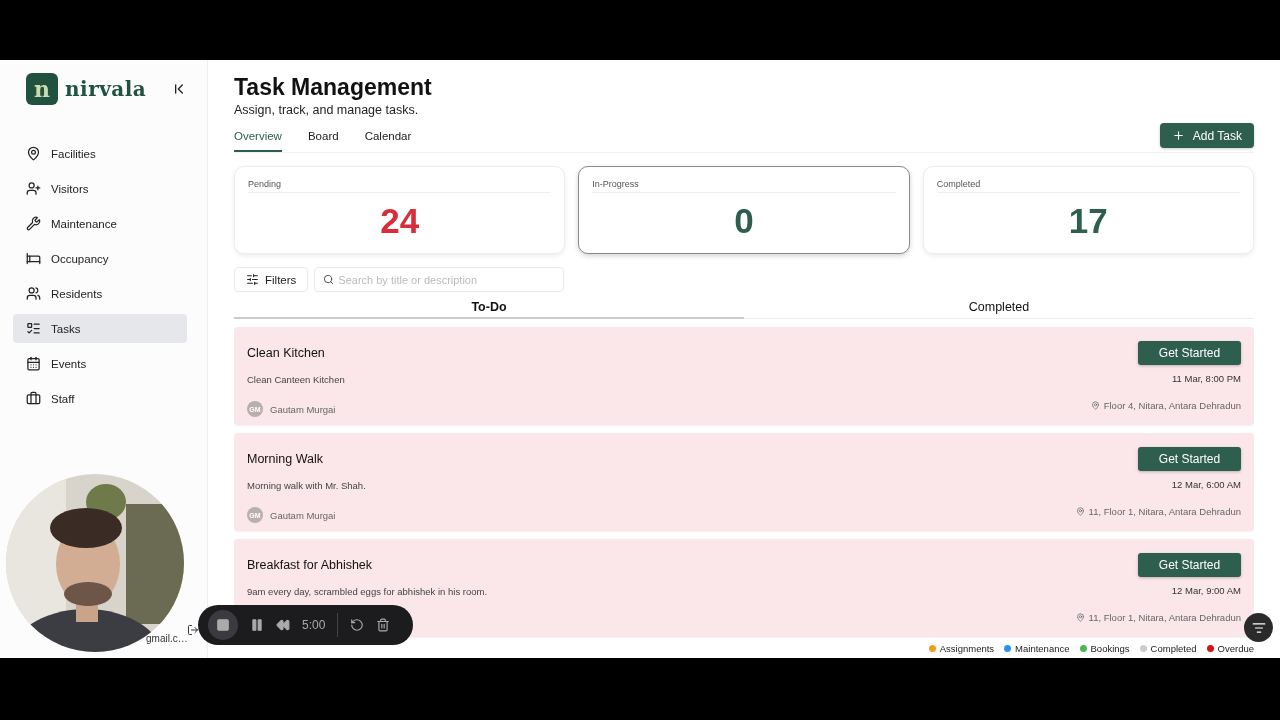 The height and width of the screenshot is (720, 1280). Describe the element at coordinates (388, 141) in the screenshot. I see `tab: Calendar` at that location.